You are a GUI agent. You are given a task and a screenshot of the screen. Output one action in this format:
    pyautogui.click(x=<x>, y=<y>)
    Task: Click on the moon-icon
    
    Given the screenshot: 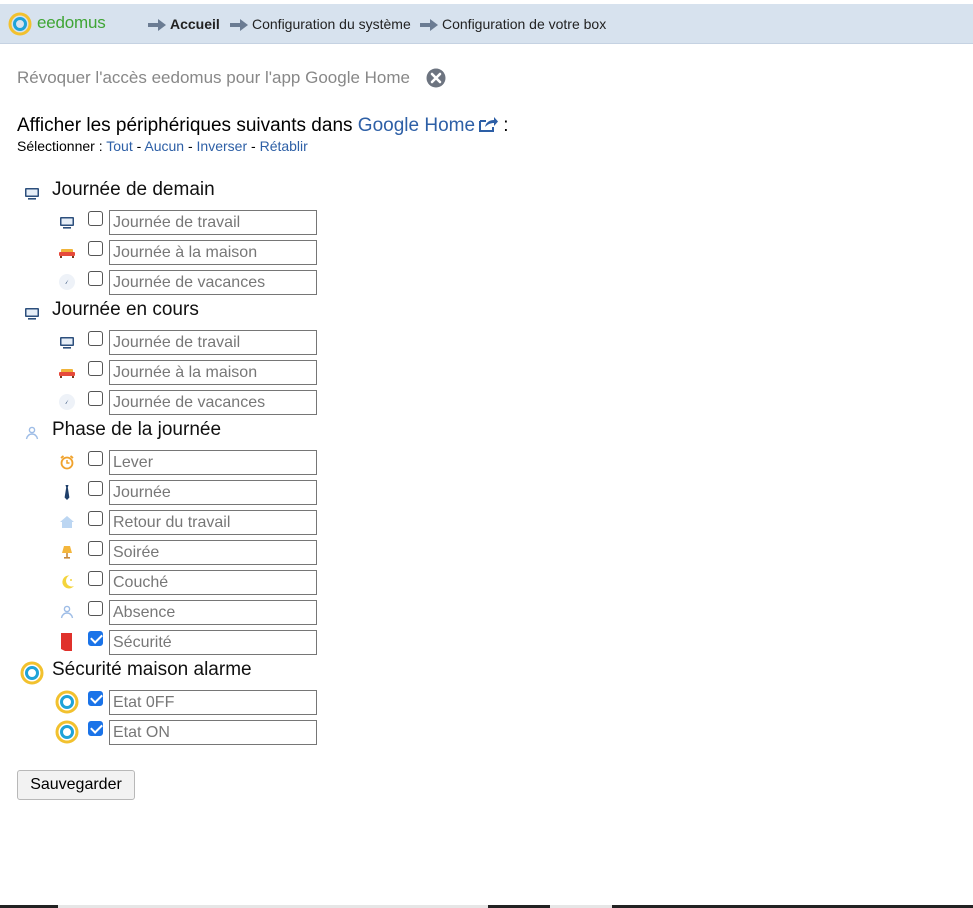 What is the action you would take?
    pyautogui.click(x=67, y=582)
    